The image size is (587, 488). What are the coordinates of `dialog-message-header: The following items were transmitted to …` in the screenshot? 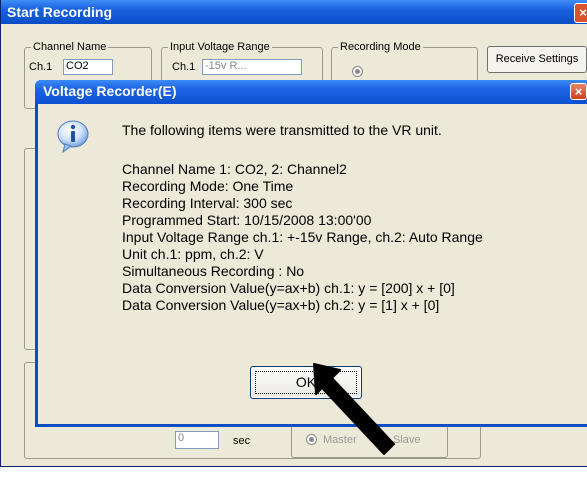 It's located at (282, 130).